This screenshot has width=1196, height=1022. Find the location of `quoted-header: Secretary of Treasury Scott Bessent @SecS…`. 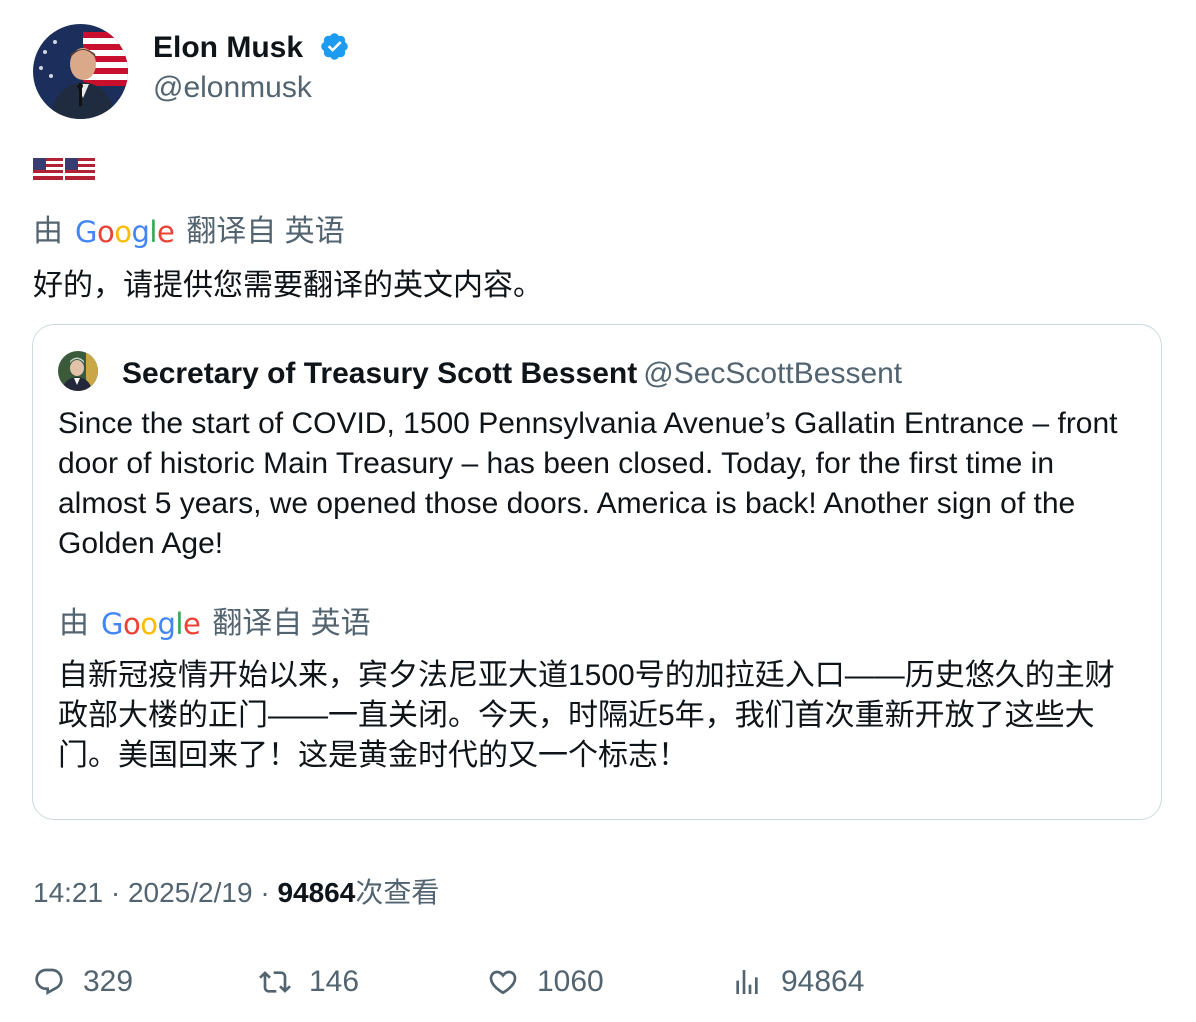

quoted-header: Secretary of Treasury Scott Bessent @SecS… is located at coordinates (512, 374).